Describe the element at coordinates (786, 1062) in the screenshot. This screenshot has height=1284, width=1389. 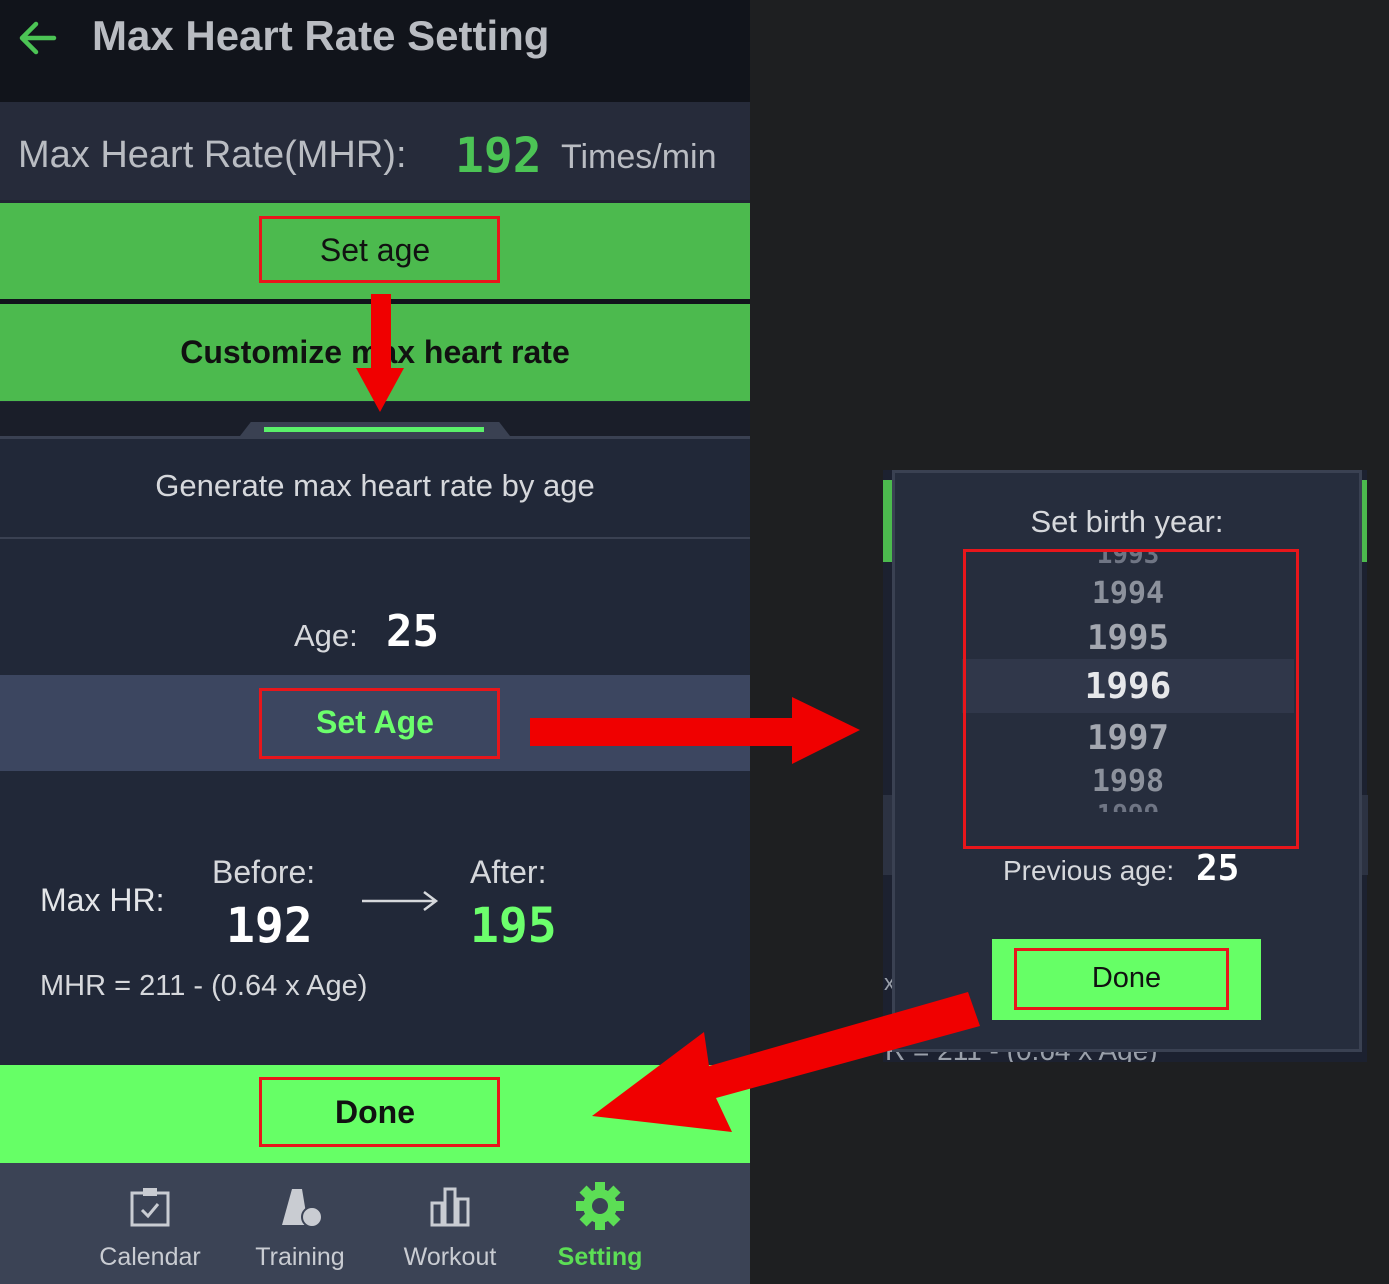
I see `arrow-left-annotation` at that location.